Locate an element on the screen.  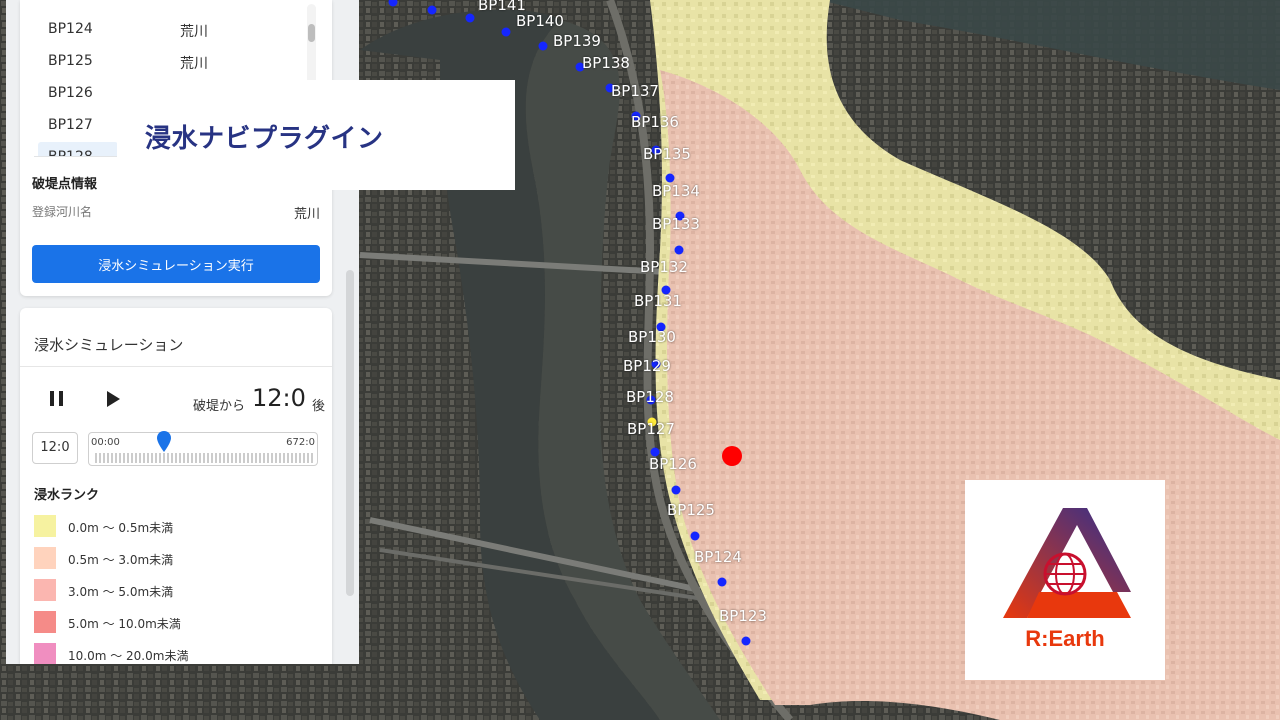
list-item: BP124 荒川 is located at coordinates (176, 30).